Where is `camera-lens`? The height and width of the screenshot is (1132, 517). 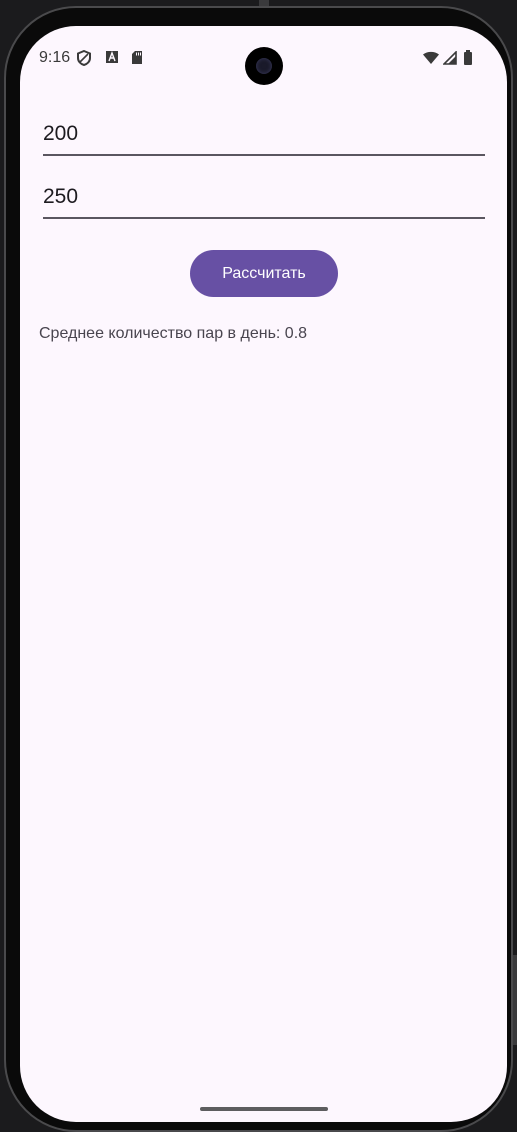 camera-lens is located at coordinates (264, 66).